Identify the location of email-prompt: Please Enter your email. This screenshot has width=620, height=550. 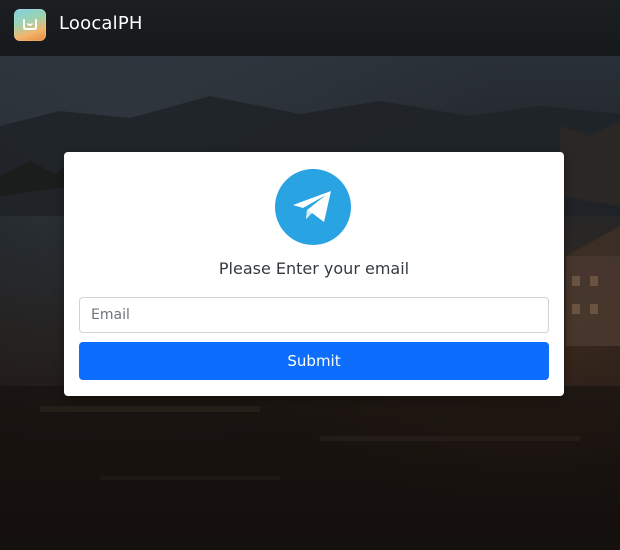
(314, 268).